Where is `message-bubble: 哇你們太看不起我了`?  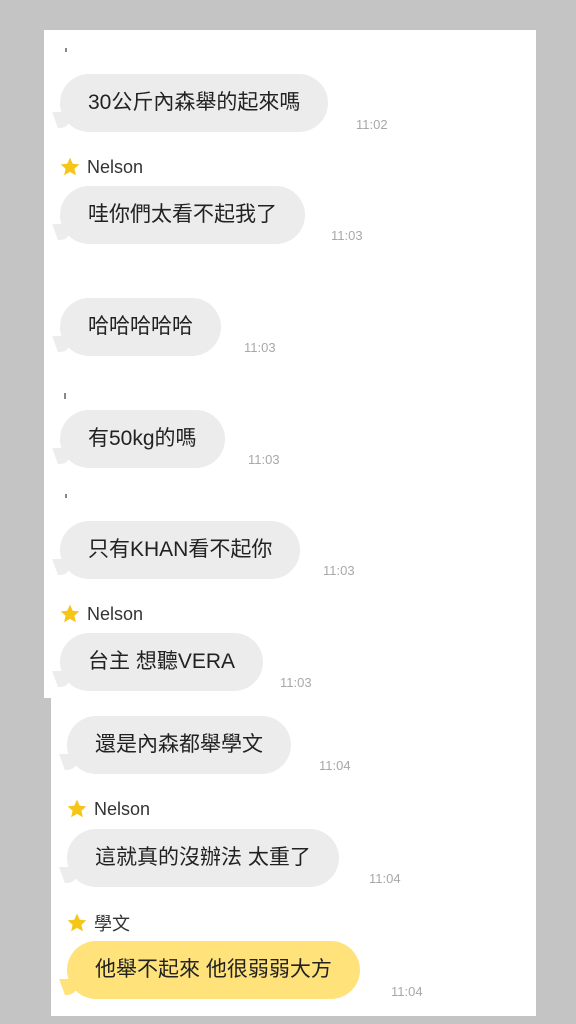 message-bubble: 哇你們太看不起我了 is located at coordinates (182, 215).